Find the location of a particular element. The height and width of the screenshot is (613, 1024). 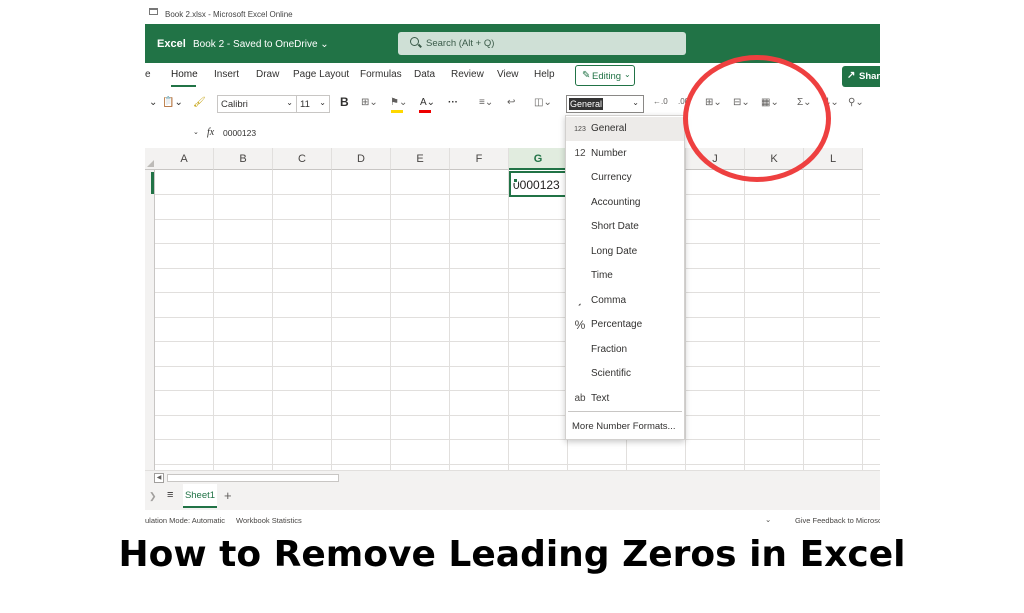

paste-icon: 📋⌄ is located at coordinates (172, 102).